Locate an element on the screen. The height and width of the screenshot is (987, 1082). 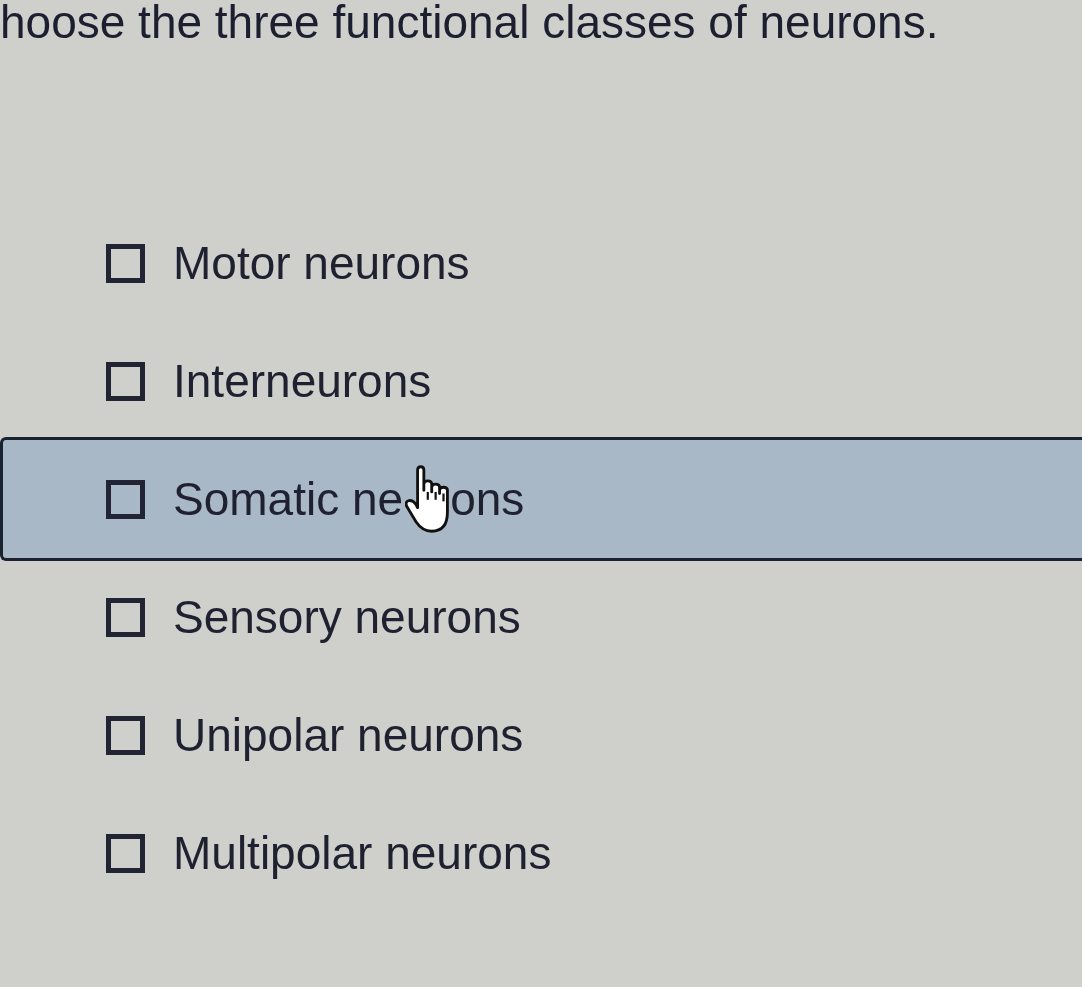
answer-option: Motor neurons is located at coordinates (541, 263).